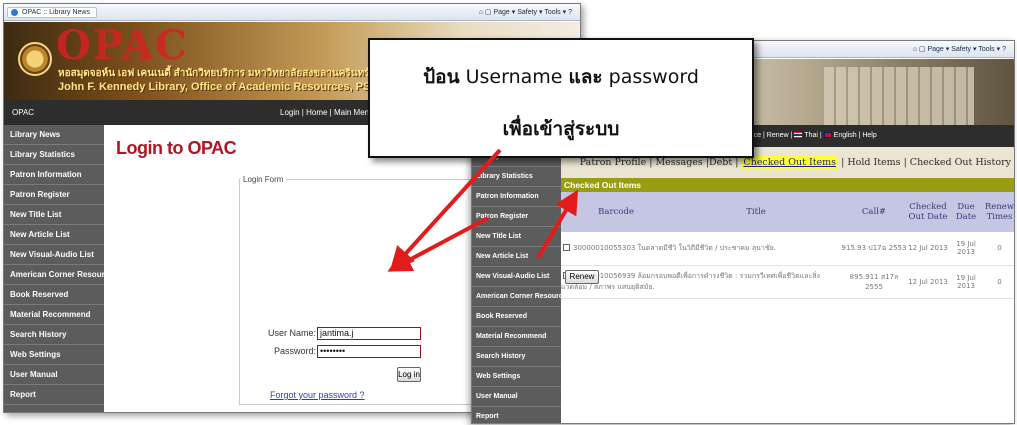 Image resolution: width=1017 pixels, height=425 pixels. What do you see at coordinates (176, 148) in the screenshot?
I see `page-title: Login to OPAC` at bounding box center [176, 148].